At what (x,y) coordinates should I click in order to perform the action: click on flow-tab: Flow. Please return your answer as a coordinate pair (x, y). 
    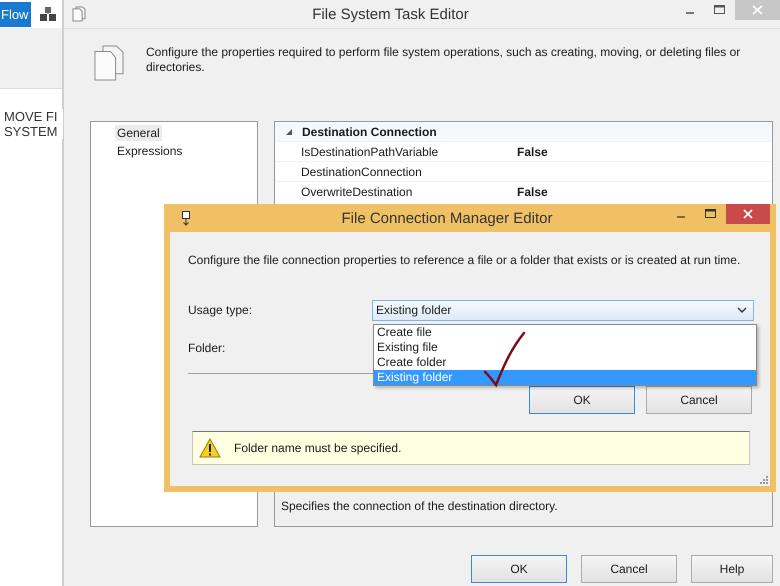
    Looking at the image, I should click on (16, 14).